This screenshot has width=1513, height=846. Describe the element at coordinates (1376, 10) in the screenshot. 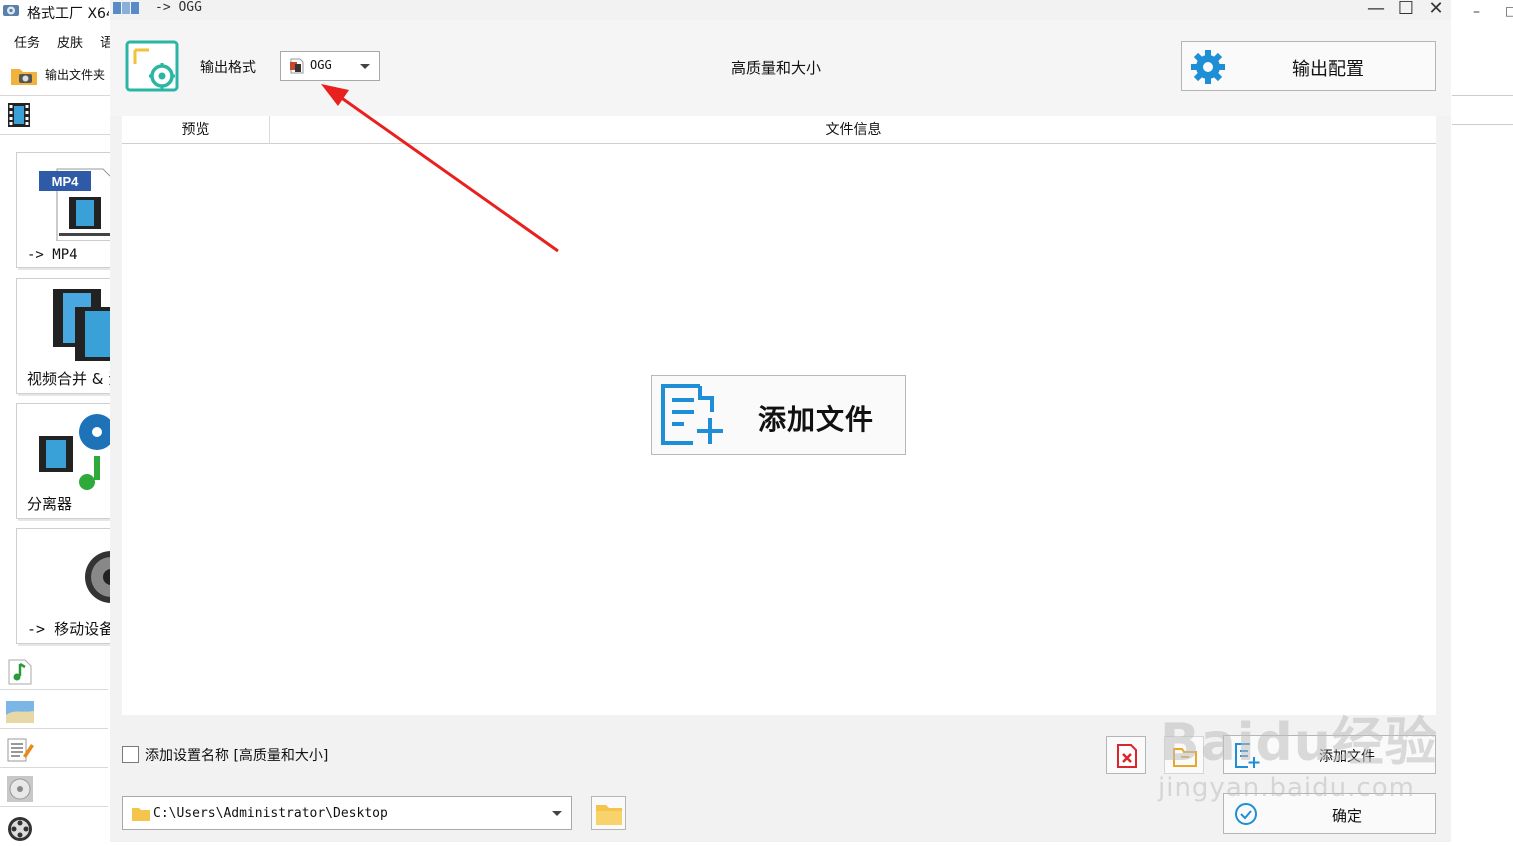

I see `dialog-minimize-button: —` at that location.